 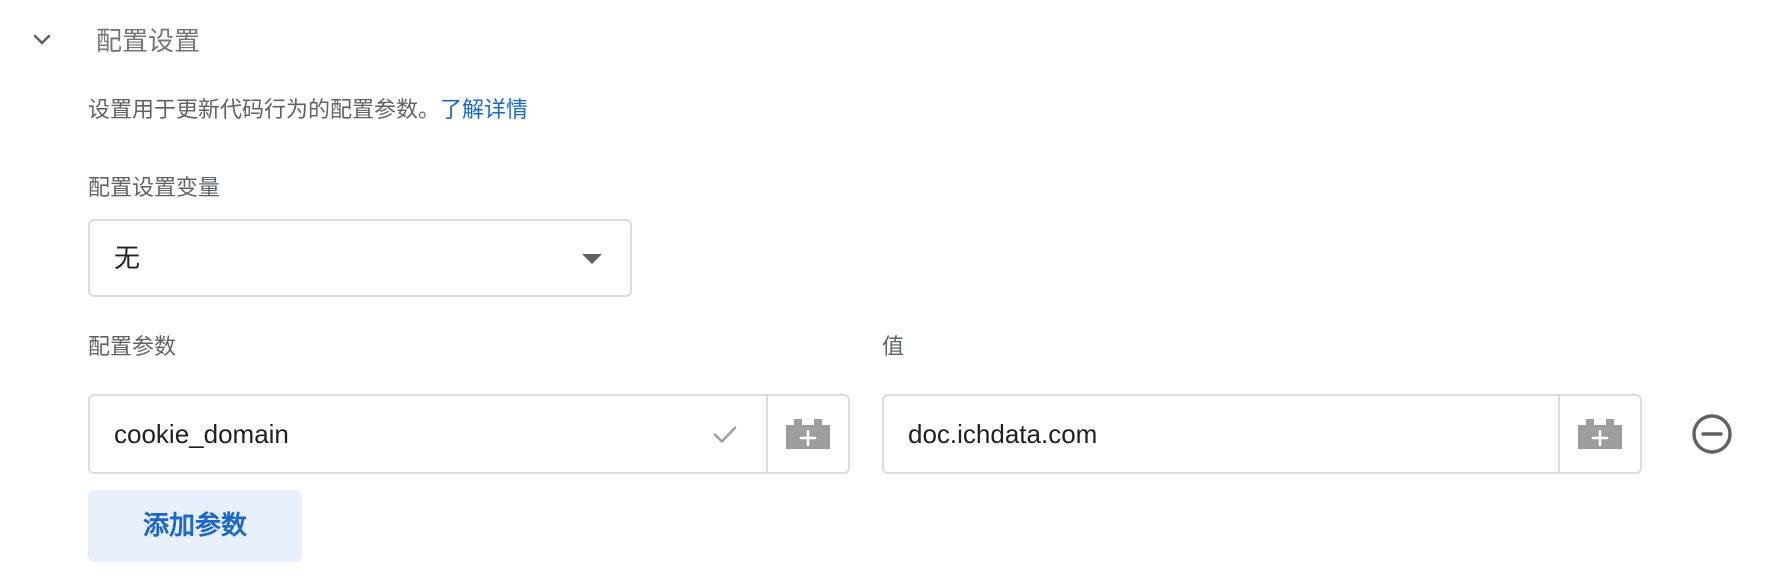 What do you see at coordinates (725, 434) in the screenshot?
I see `check-icon` at bounding box center [725, 434].